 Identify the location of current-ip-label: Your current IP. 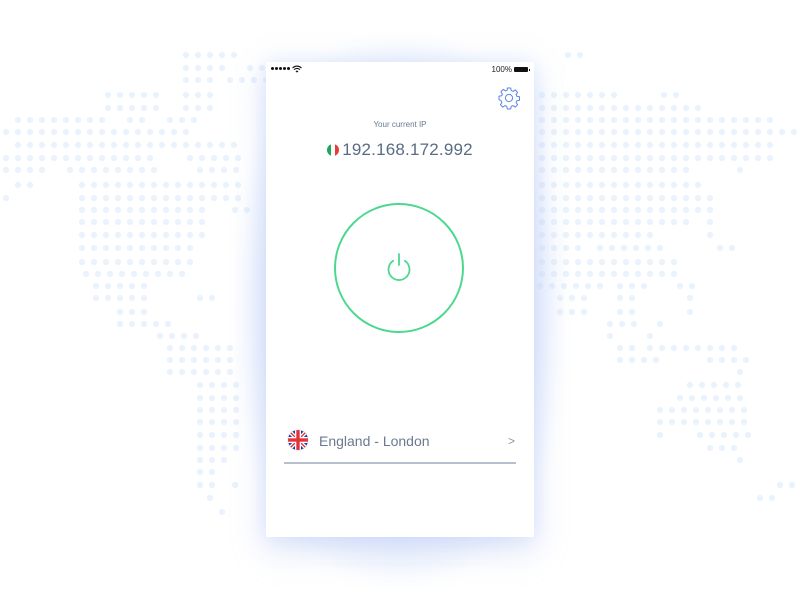
(400, 124).